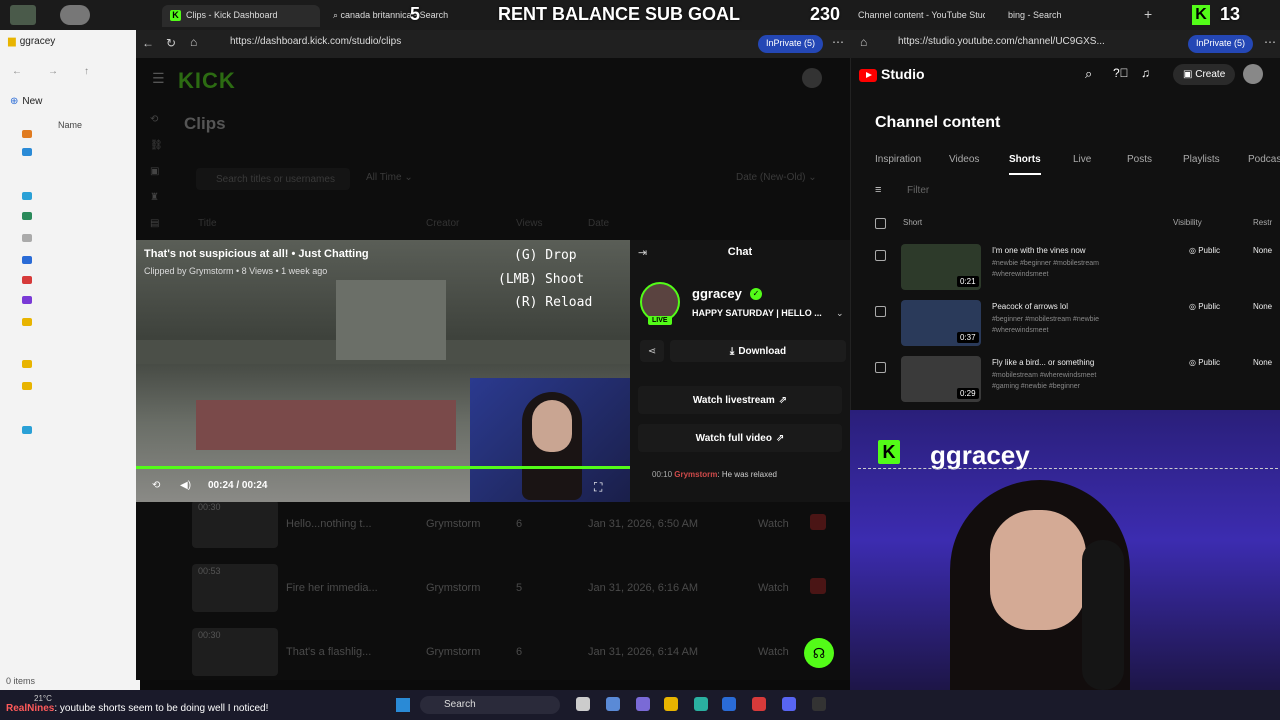 The height and width of the screenshot is (720, 1280). What do you see at coordinates (759, 704) in the screenshot?
I see `app-icon` at bounding box center [759, 704].